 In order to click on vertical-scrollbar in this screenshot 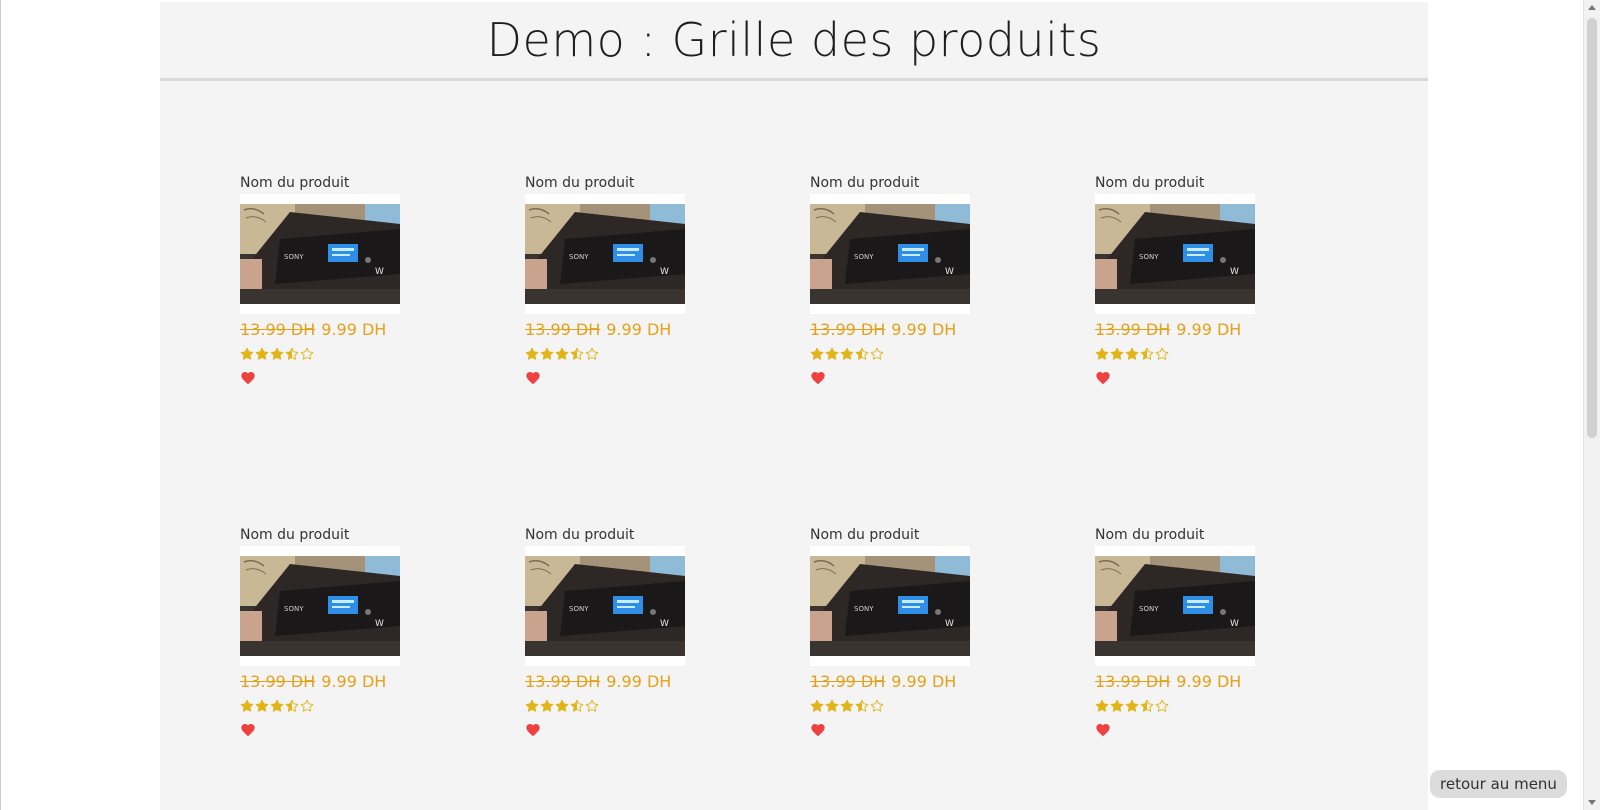, I will do `click(1591, 405)`.